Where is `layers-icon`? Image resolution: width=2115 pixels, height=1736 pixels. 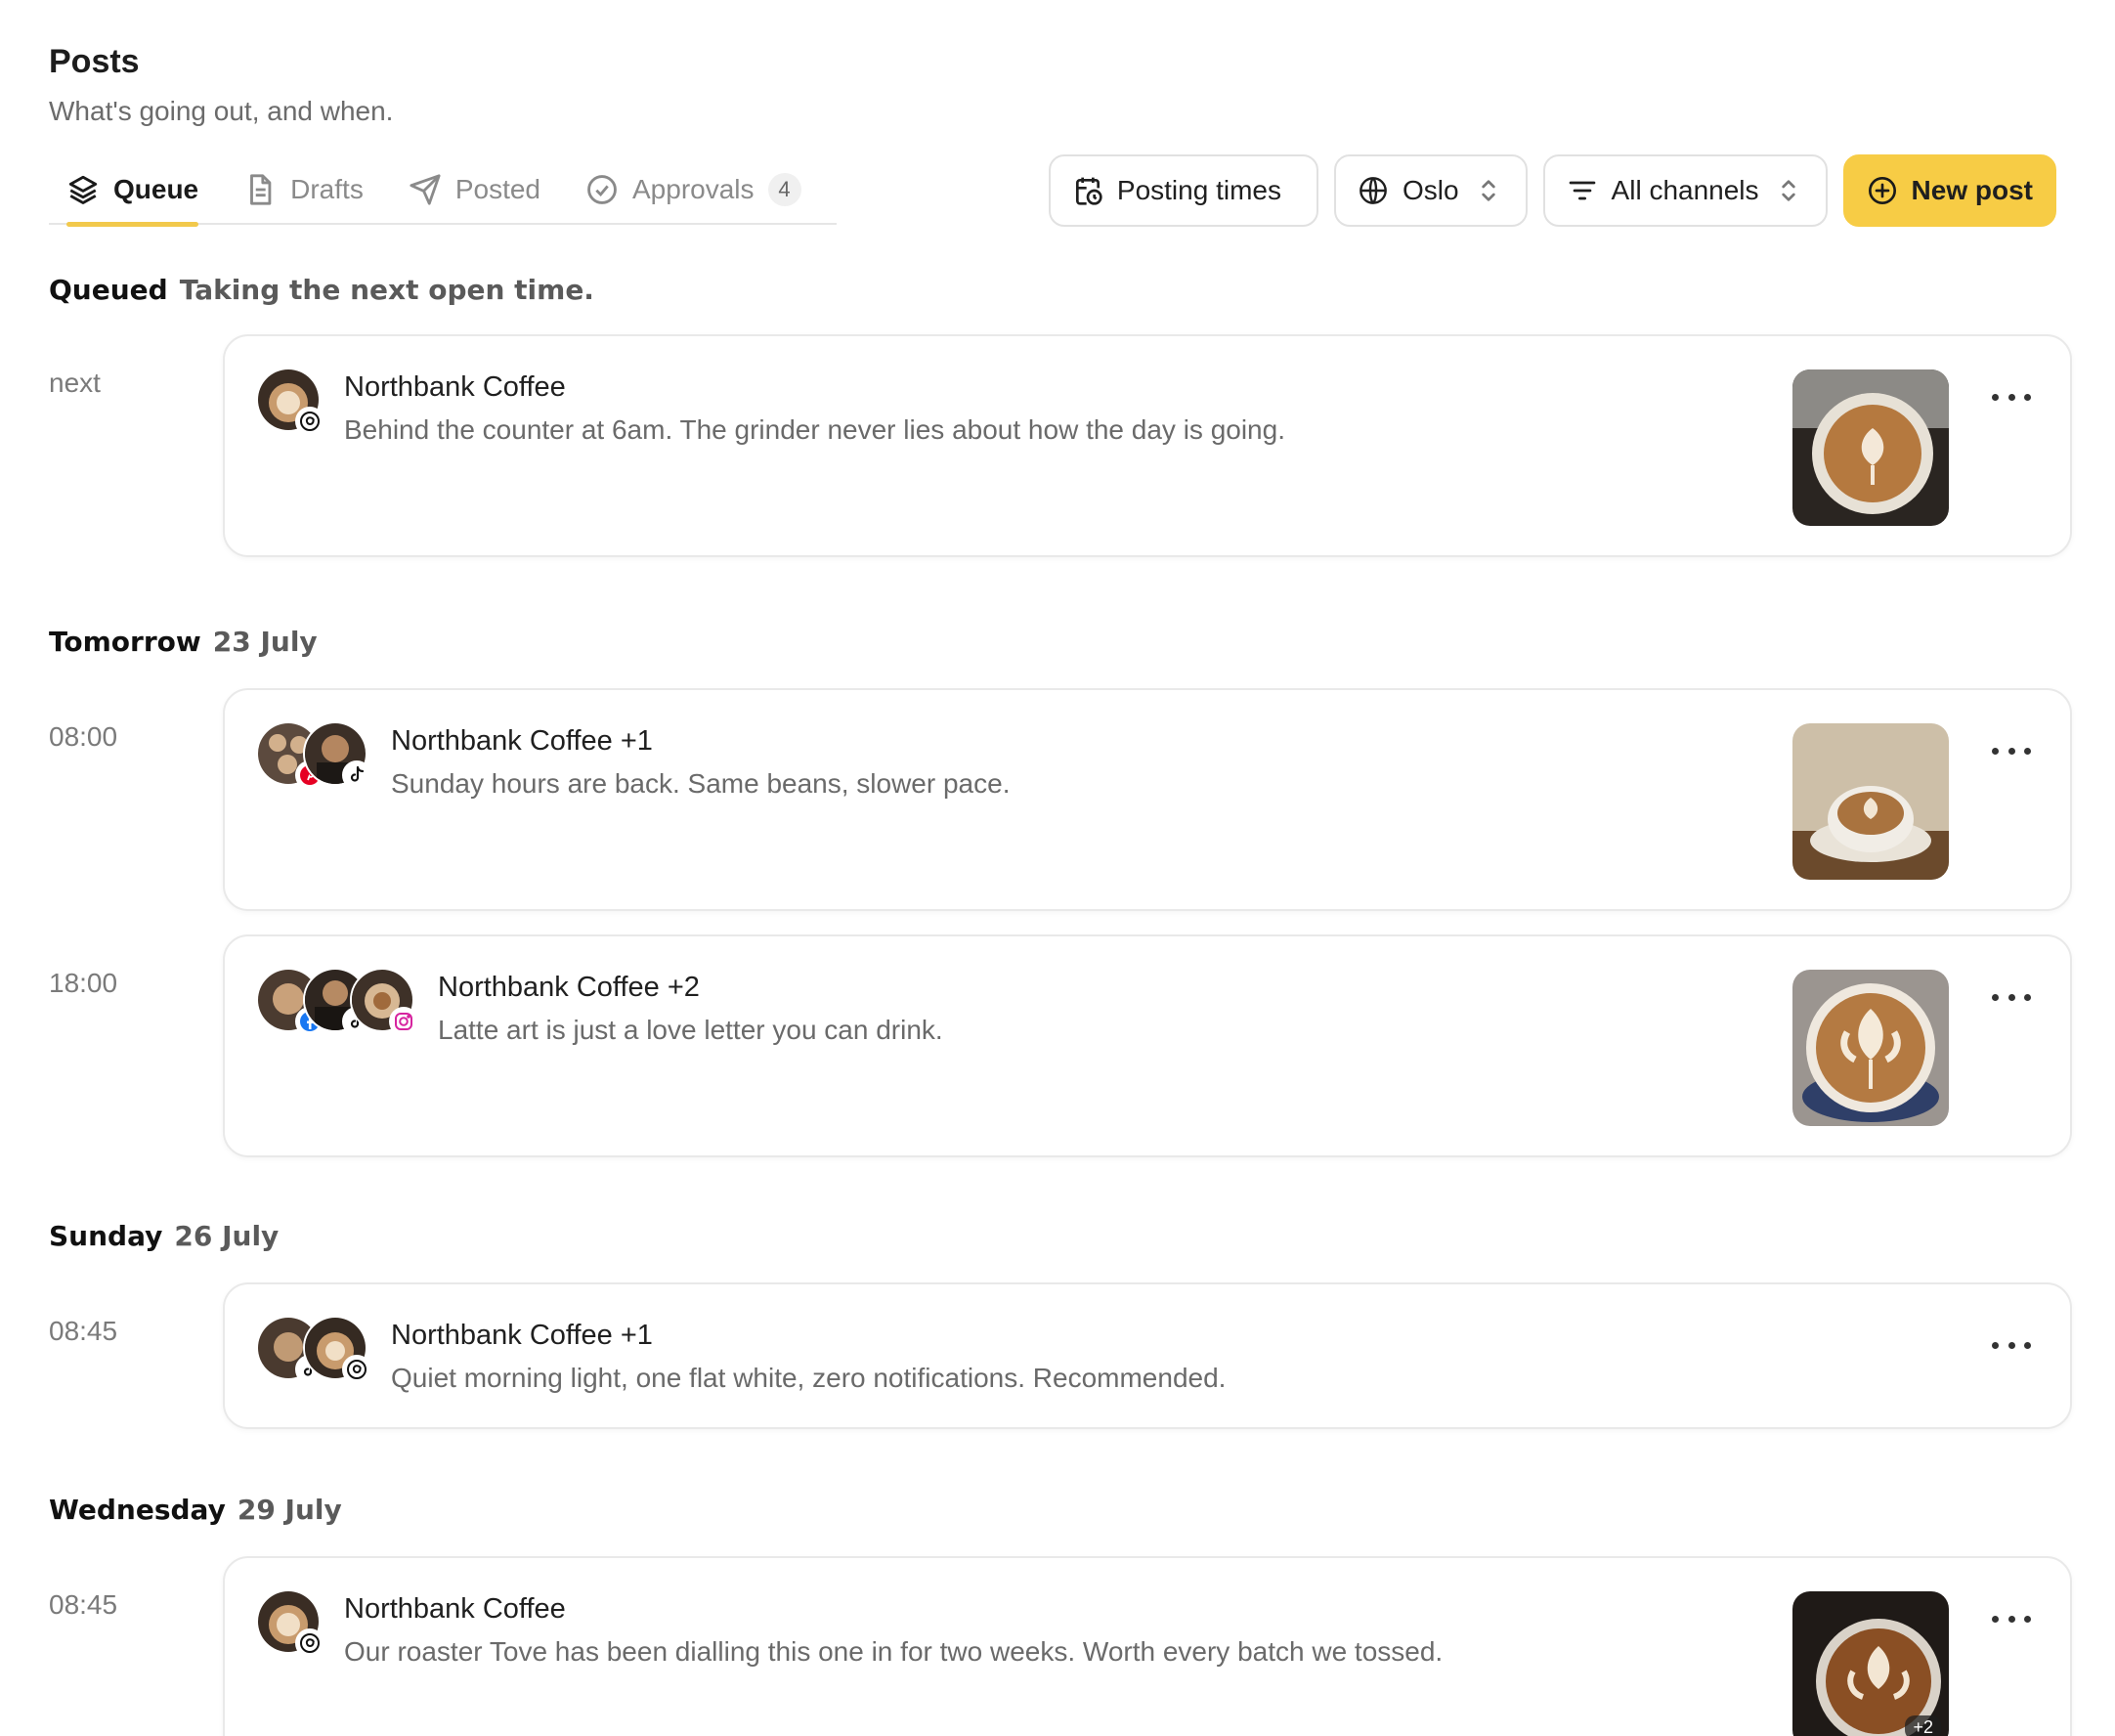
layers-icon is located at coordinates (83, 189).